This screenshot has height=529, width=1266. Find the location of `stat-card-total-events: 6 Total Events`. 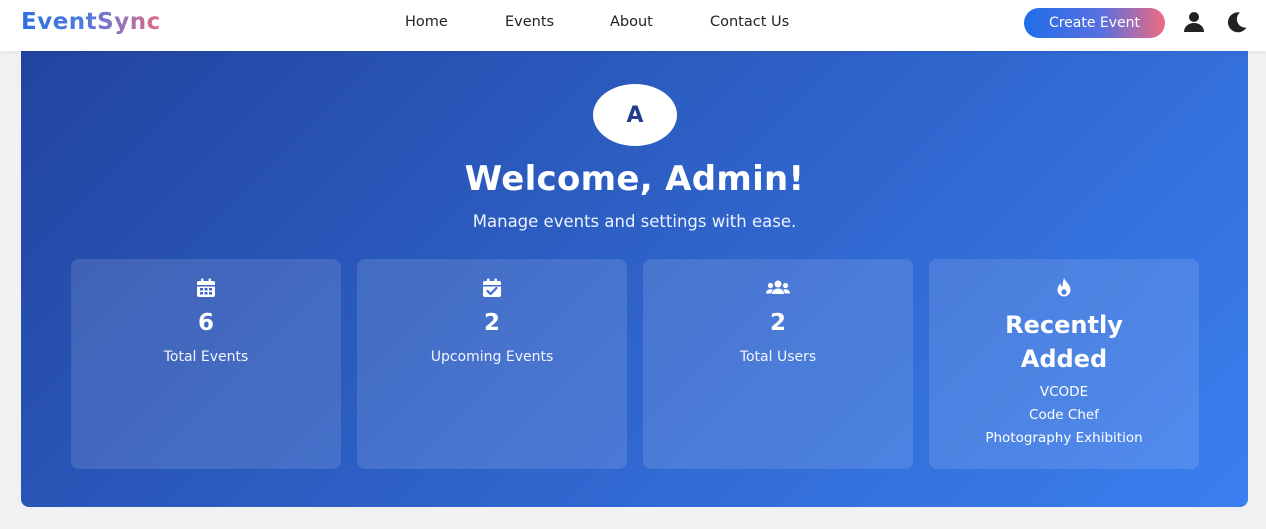

stat-card-total-events: 6 Total Events is located at coordinates (206, 364).